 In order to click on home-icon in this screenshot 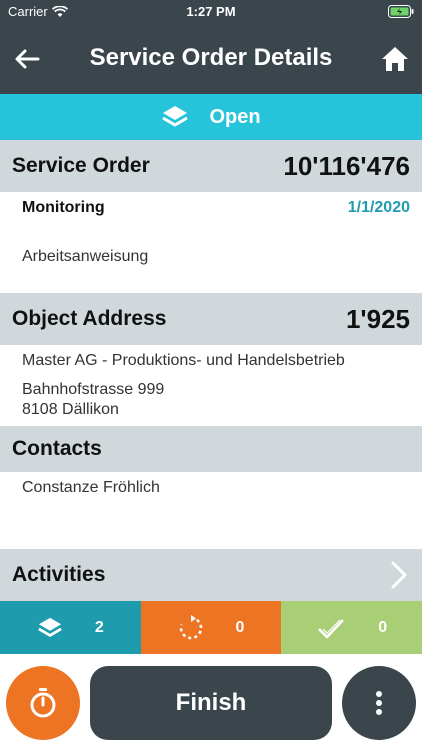, I will do `click(395, 59)`.